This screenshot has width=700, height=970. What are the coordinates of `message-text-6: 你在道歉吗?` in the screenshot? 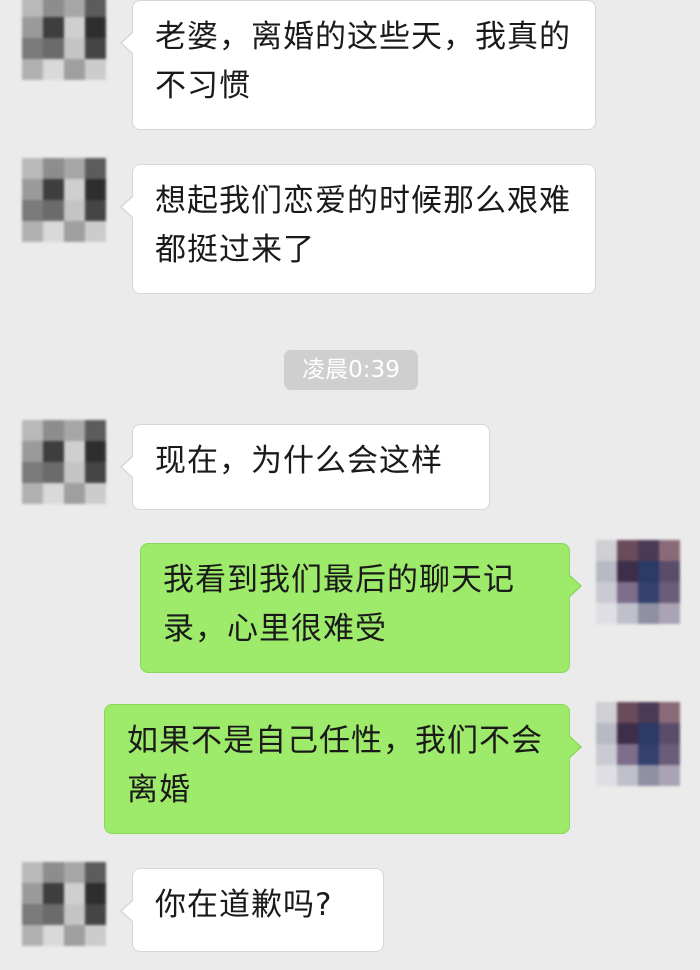 It's located at (244, 905).